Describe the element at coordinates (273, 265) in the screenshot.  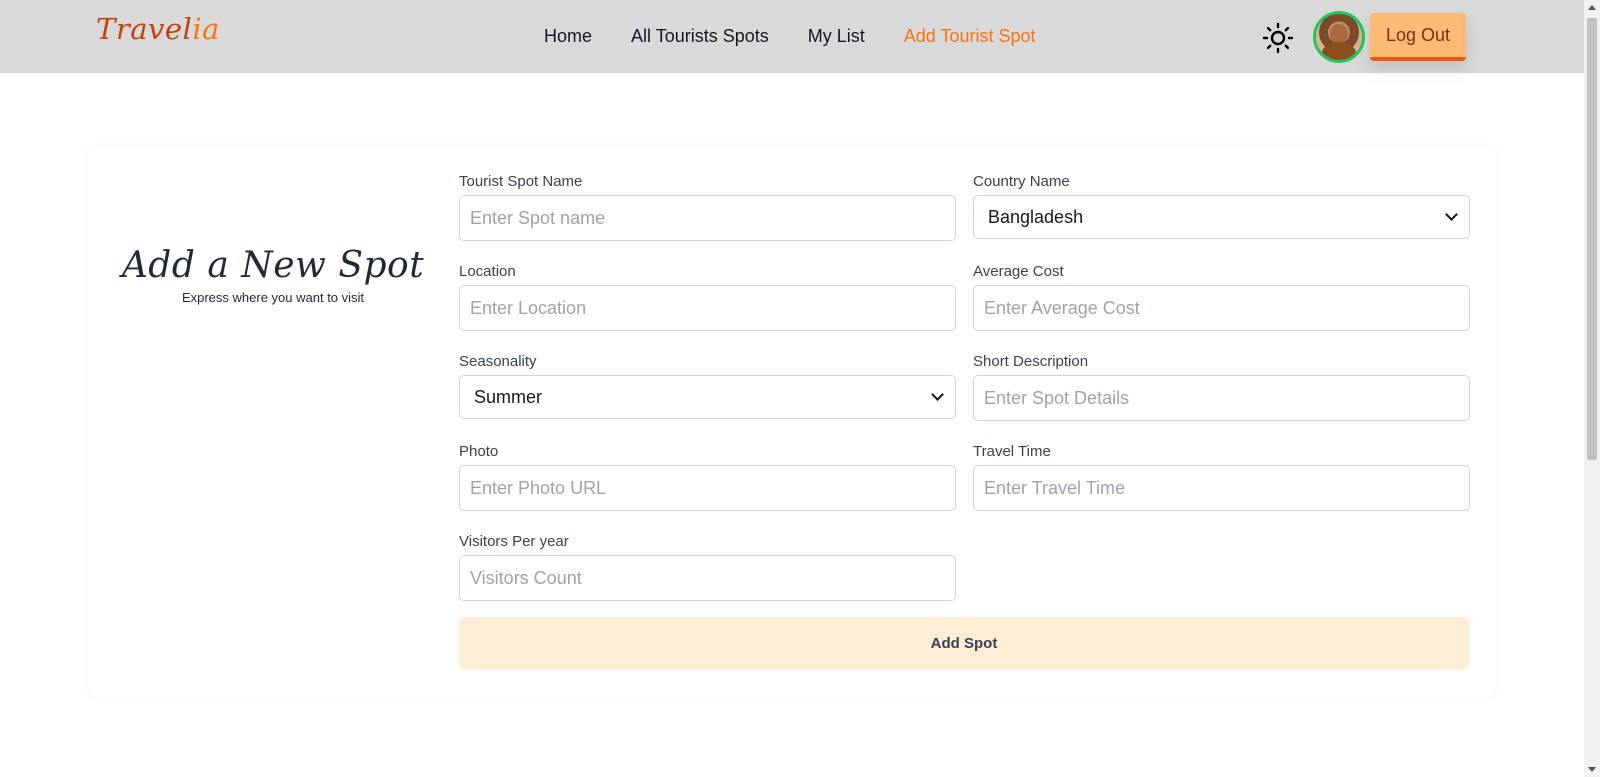
I see `hero-title: Add a New Spot` at that location.